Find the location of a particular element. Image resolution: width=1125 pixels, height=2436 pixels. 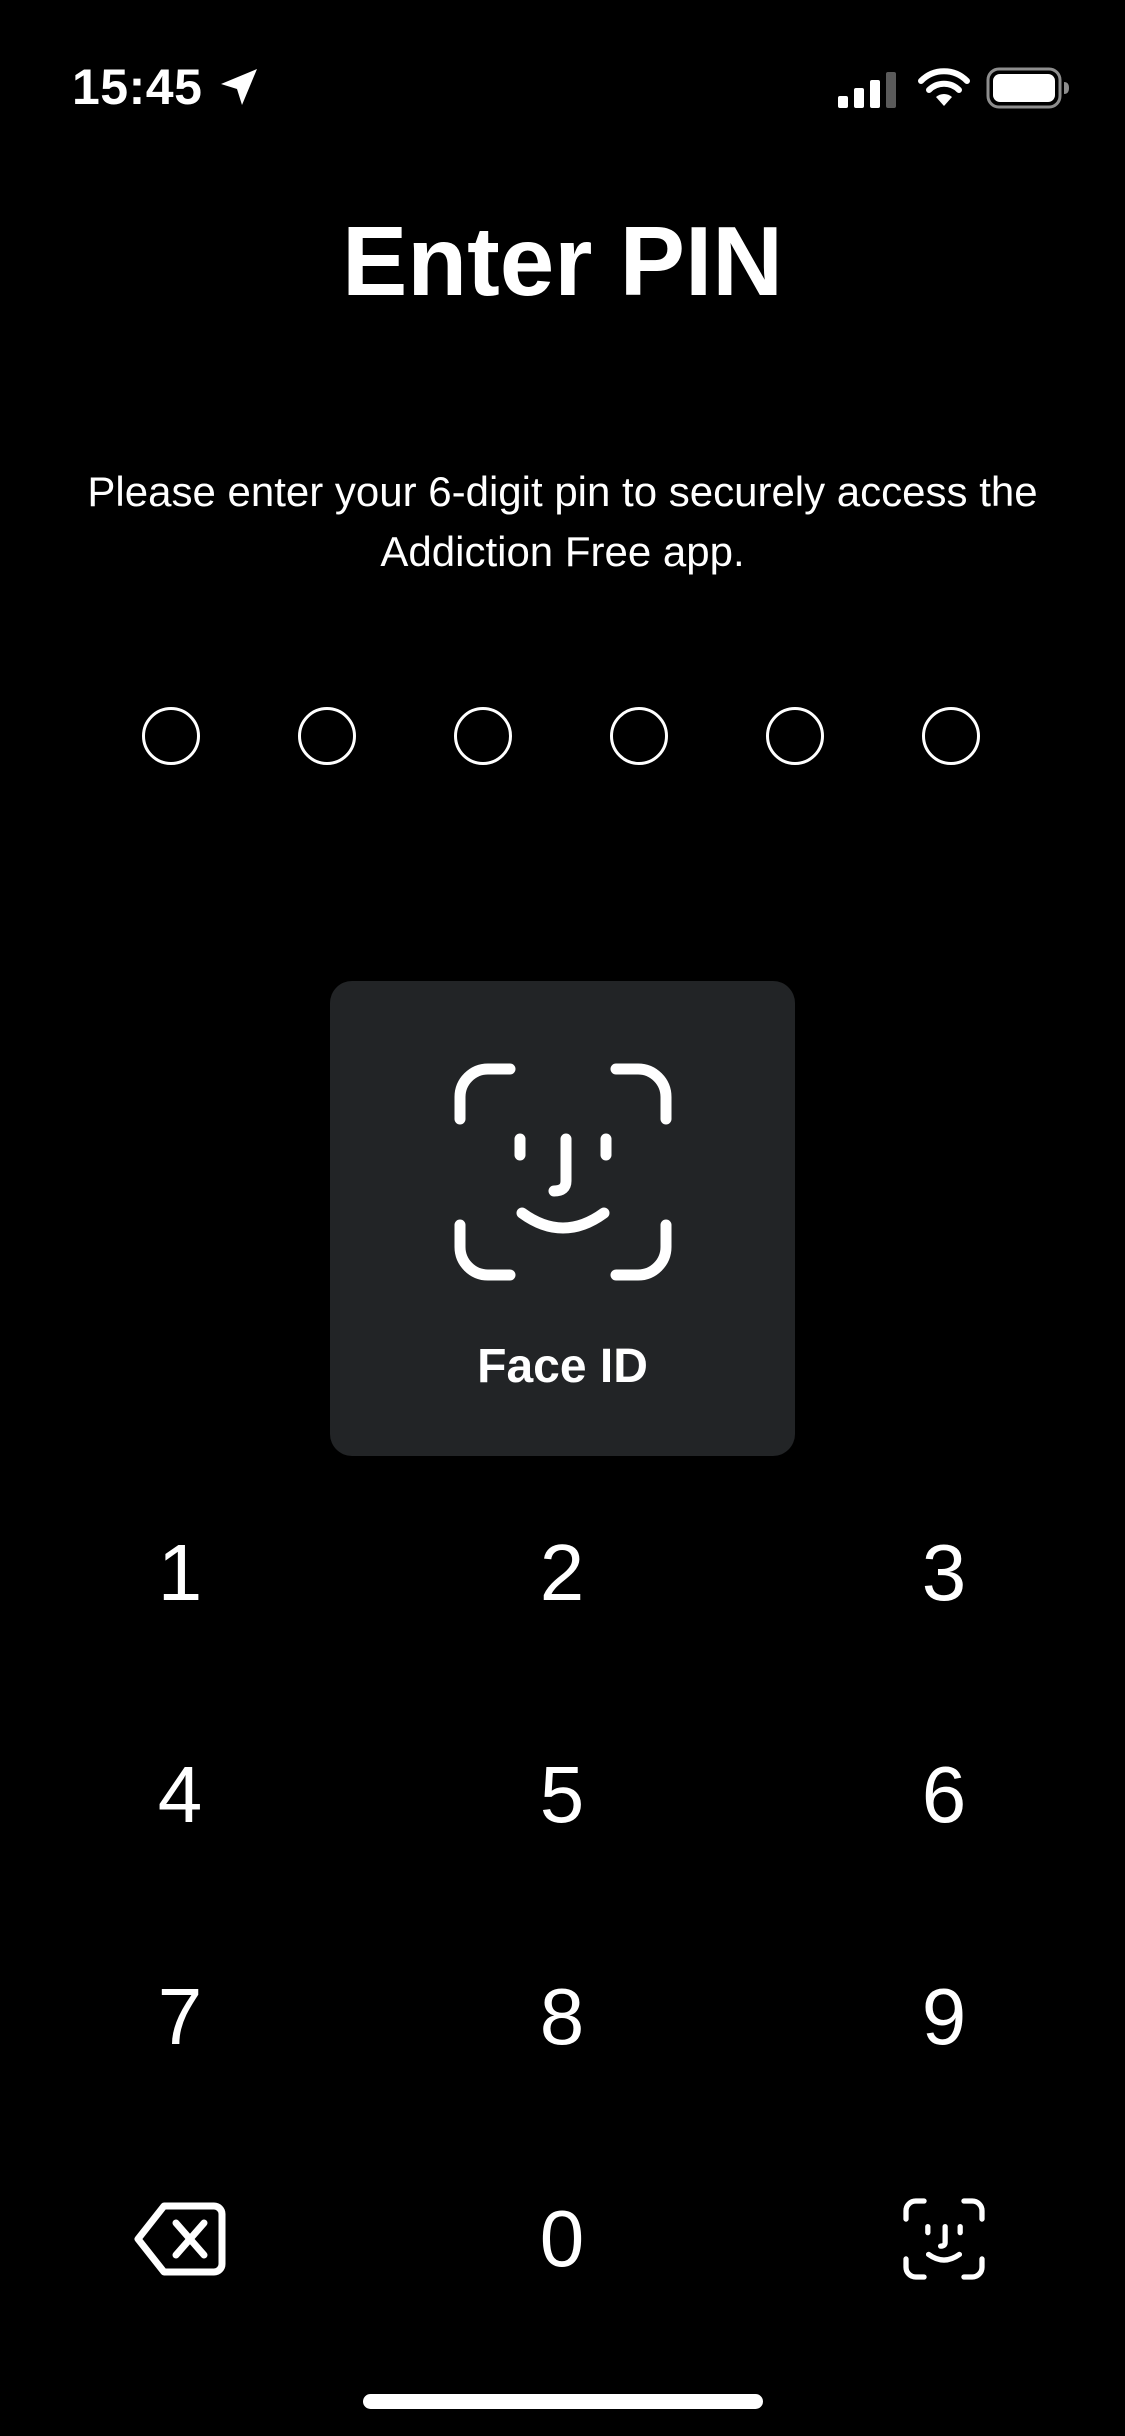

cellular-signal-icon is located at coordinates (869, 90).